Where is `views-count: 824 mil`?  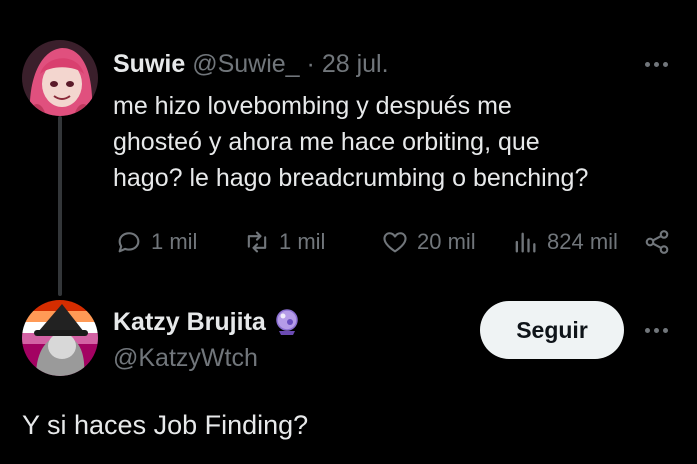 views-count: 824 mil is located at coordinates (582, 241).